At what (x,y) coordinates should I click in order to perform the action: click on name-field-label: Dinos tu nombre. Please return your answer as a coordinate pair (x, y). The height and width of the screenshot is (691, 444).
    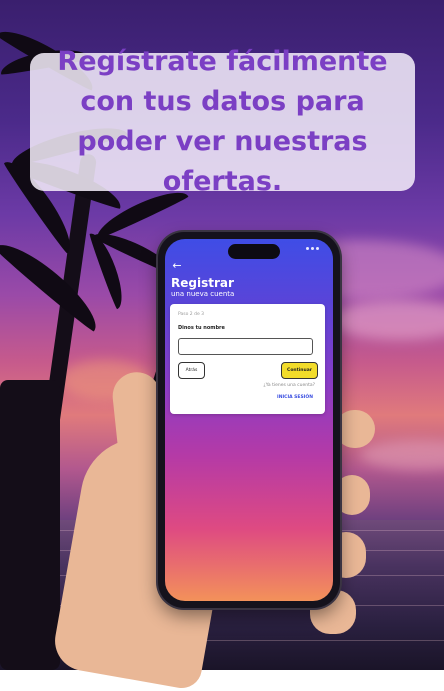
    Looking at the image, I should click on (201, 328).